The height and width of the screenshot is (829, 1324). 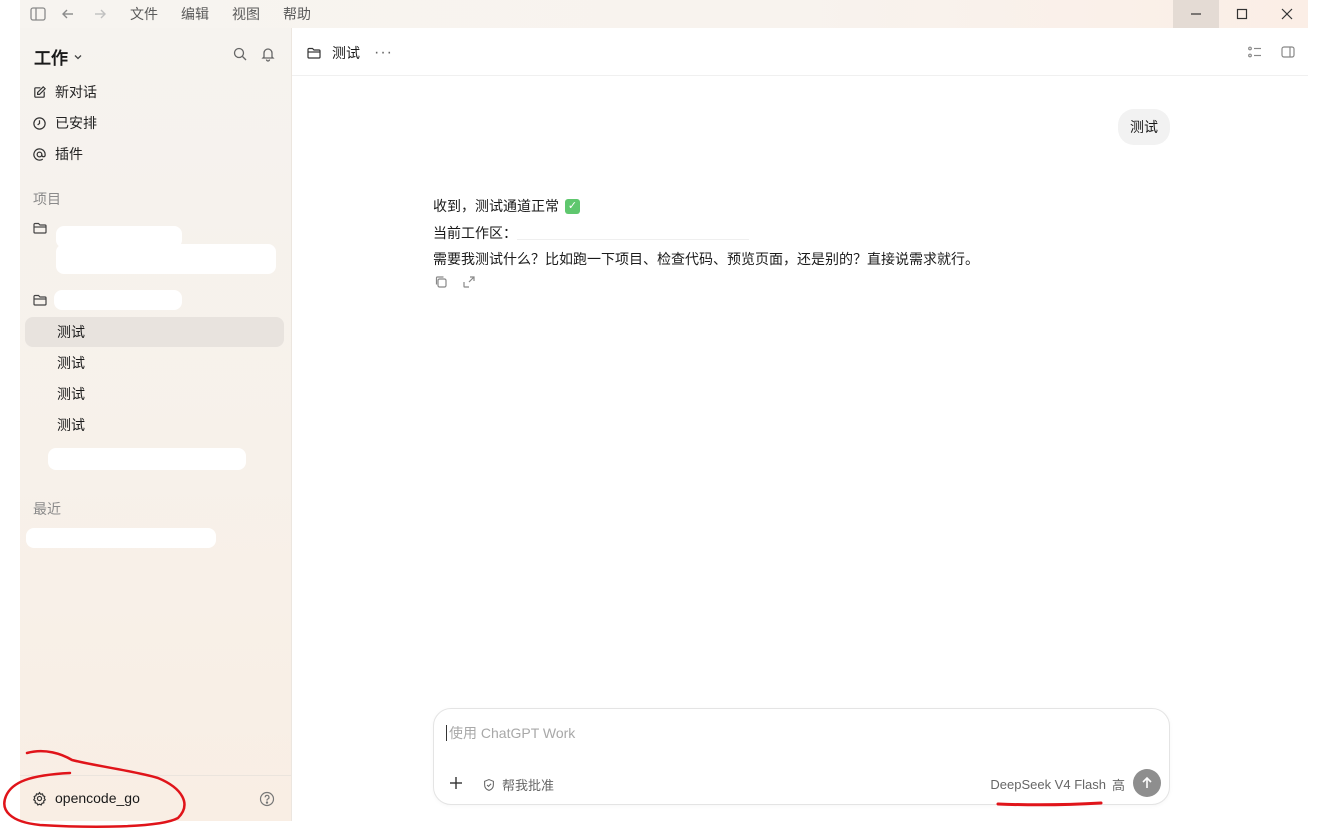 What do you see at coordinates (796, 733) in the screenshot?
I see `message-input` at bounding box center [796, 733].